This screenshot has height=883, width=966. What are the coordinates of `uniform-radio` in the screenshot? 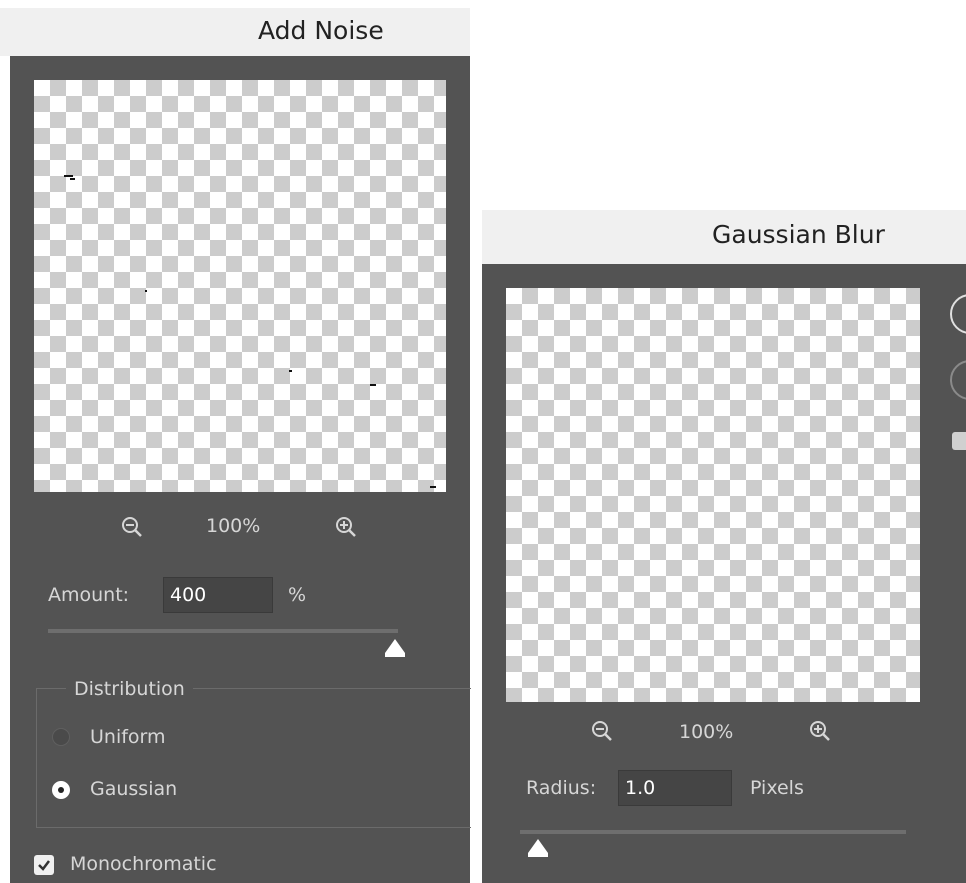 It's located at (61, 737).